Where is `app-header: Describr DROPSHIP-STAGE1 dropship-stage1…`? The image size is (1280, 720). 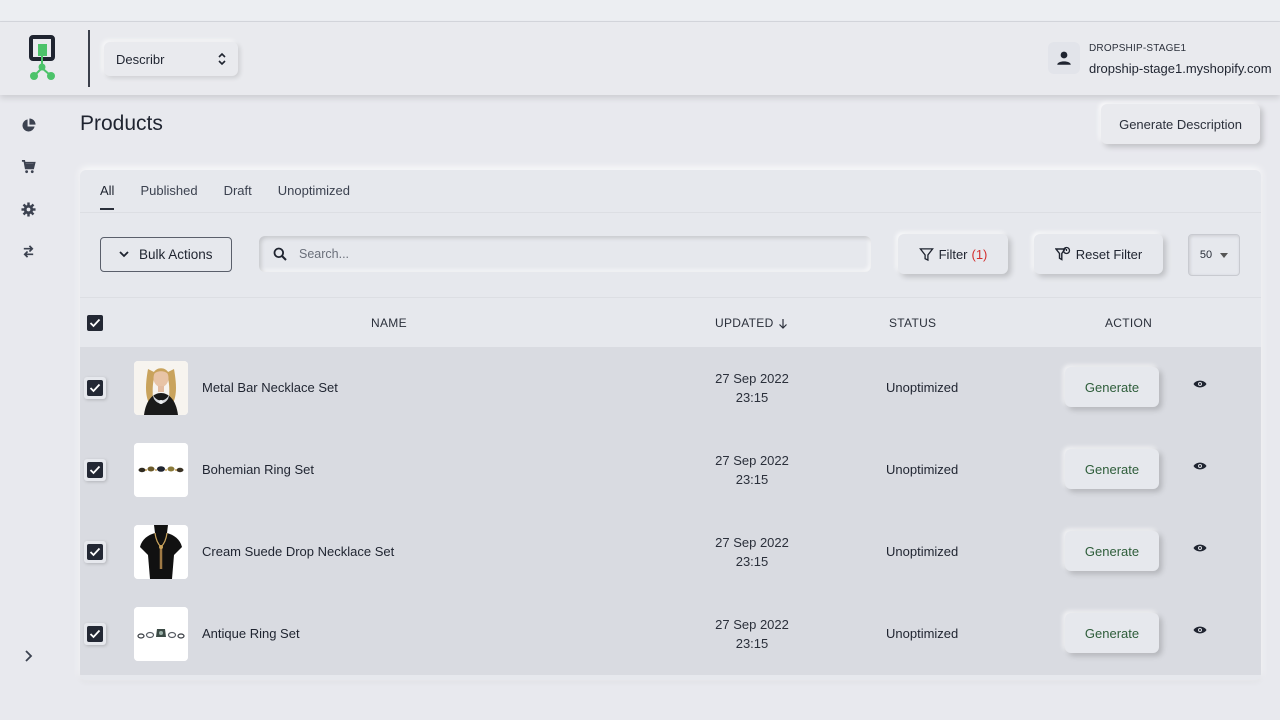 app-header: Describr DROPSHIP-STAGE1 dropship-stage1… is located at coordinates (640, 58).